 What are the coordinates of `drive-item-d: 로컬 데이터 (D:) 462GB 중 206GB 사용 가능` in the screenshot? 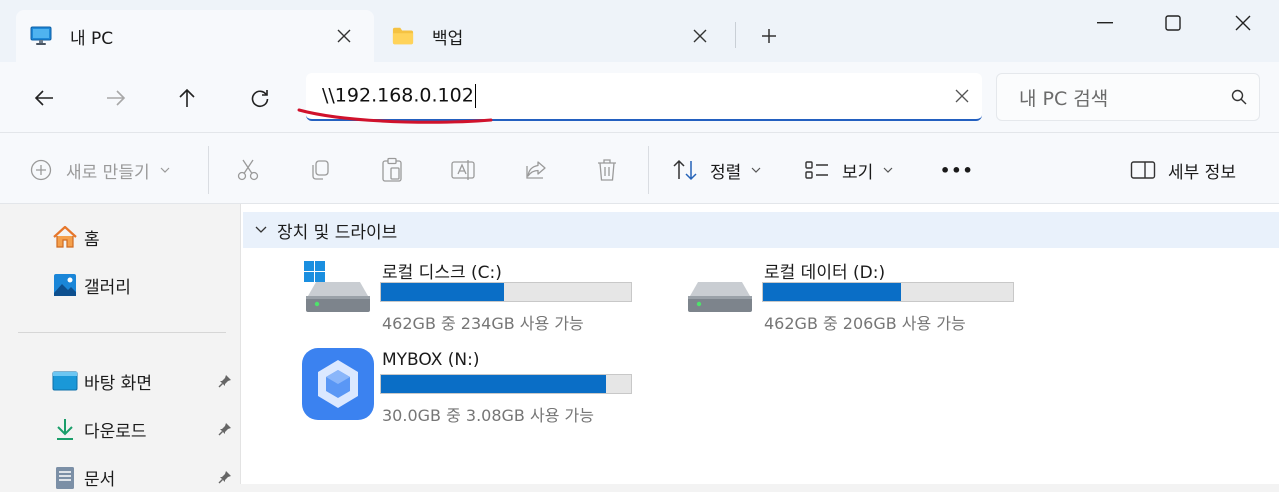 It's located at (854, 298).